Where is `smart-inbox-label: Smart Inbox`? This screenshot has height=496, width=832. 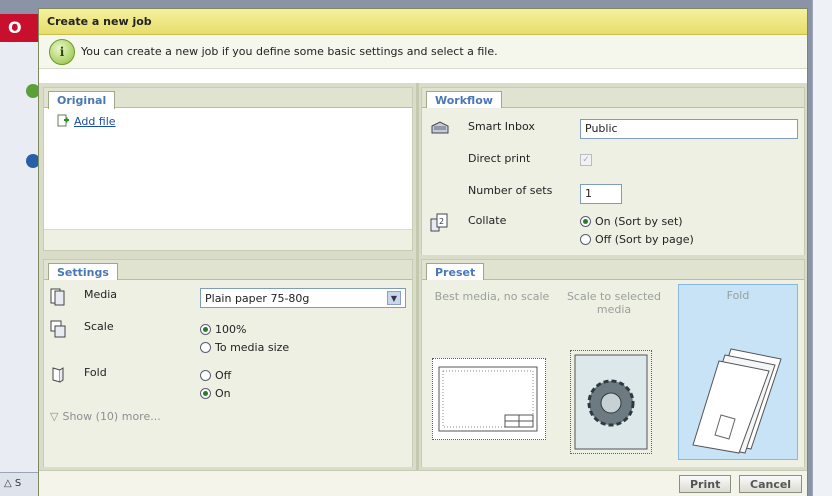 smart-inbox-label: Smart Inbox is located at coordinates (501, 126).